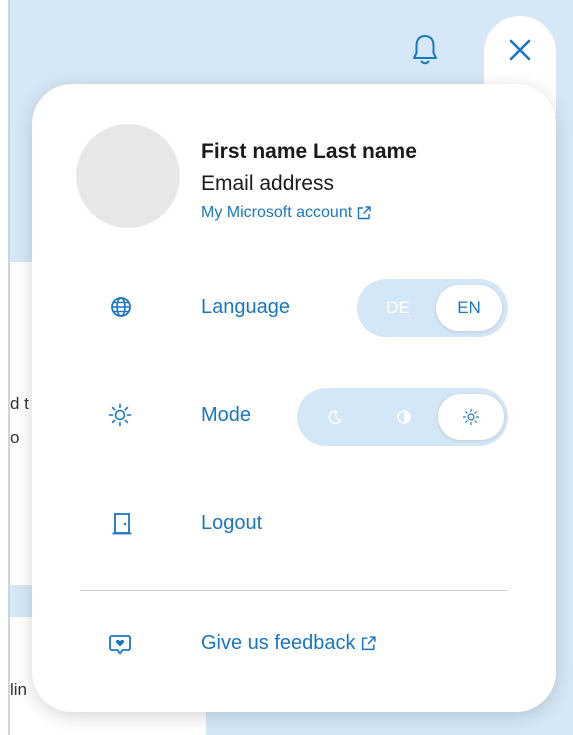 This screenshot has width=573, height=735. I want to click on notifications-button, so click(425, 50).